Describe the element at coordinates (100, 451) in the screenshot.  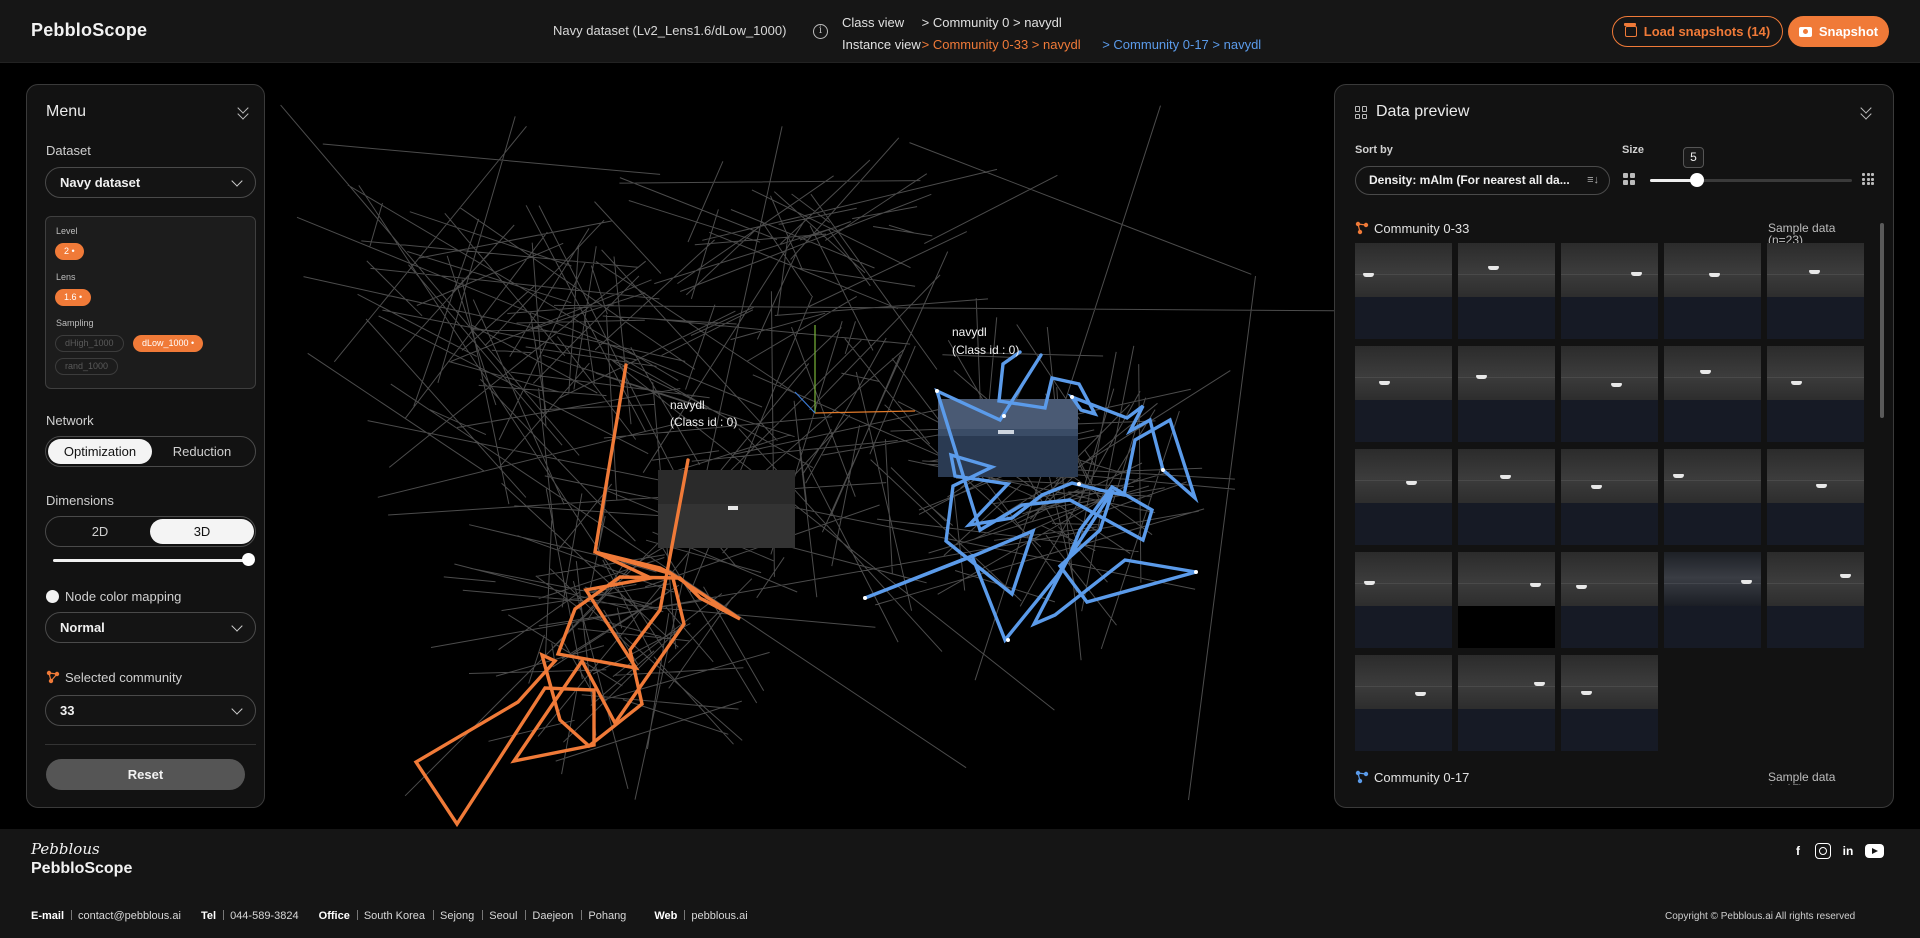
I see `network-optimization-option: Optimization` at that location.